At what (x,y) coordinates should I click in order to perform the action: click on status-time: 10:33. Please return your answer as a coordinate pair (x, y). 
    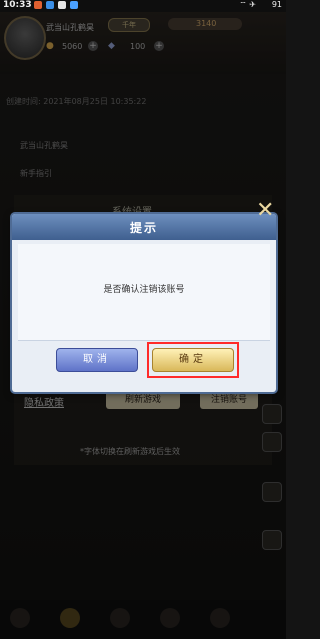
    Looking at the image, I should click on (17, 5).